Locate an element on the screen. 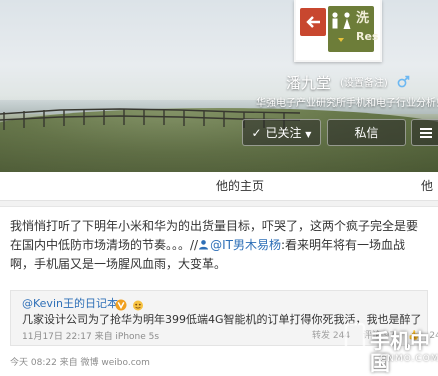  profile-description: 华强电子产业研究所手机和电子行业分析师 is located at coordinates (347, 103).